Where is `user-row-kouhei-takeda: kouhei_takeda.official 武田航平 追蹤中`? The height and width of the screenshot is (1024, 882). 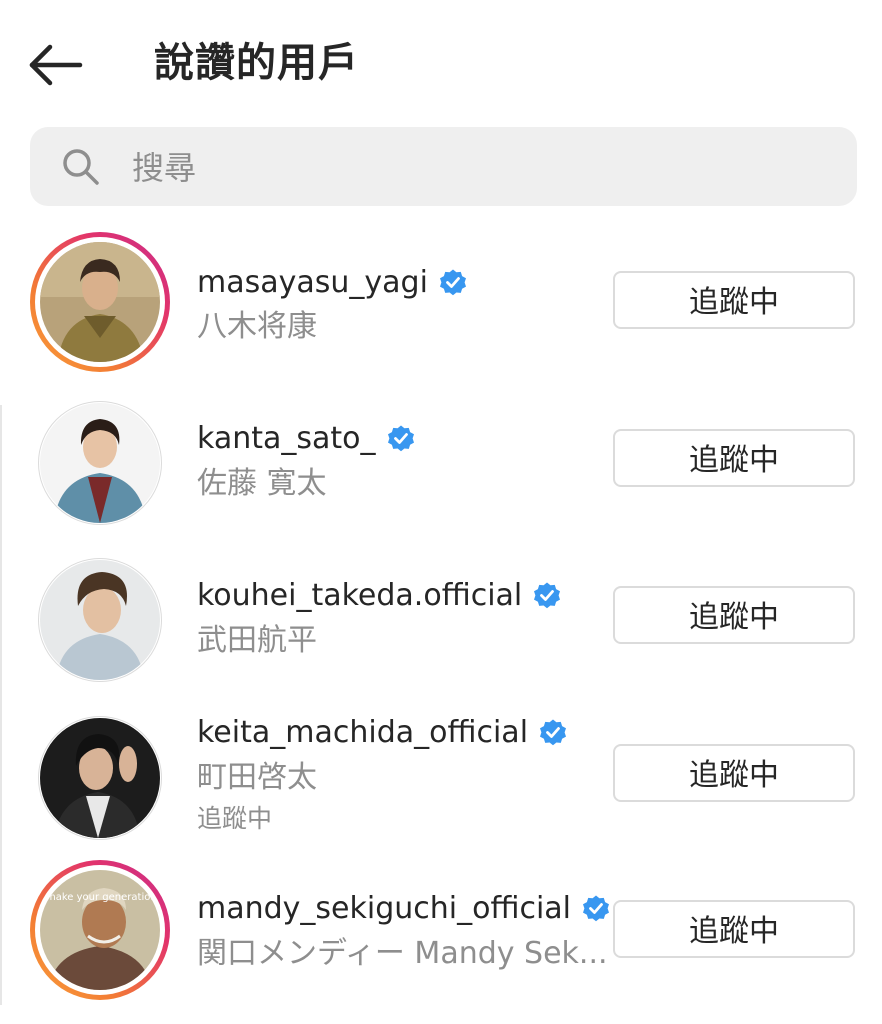 user-row-kouhei-takeda: kouhei_takeda.official 武田航平 追蹤中 is located at coordinates (441, 617).